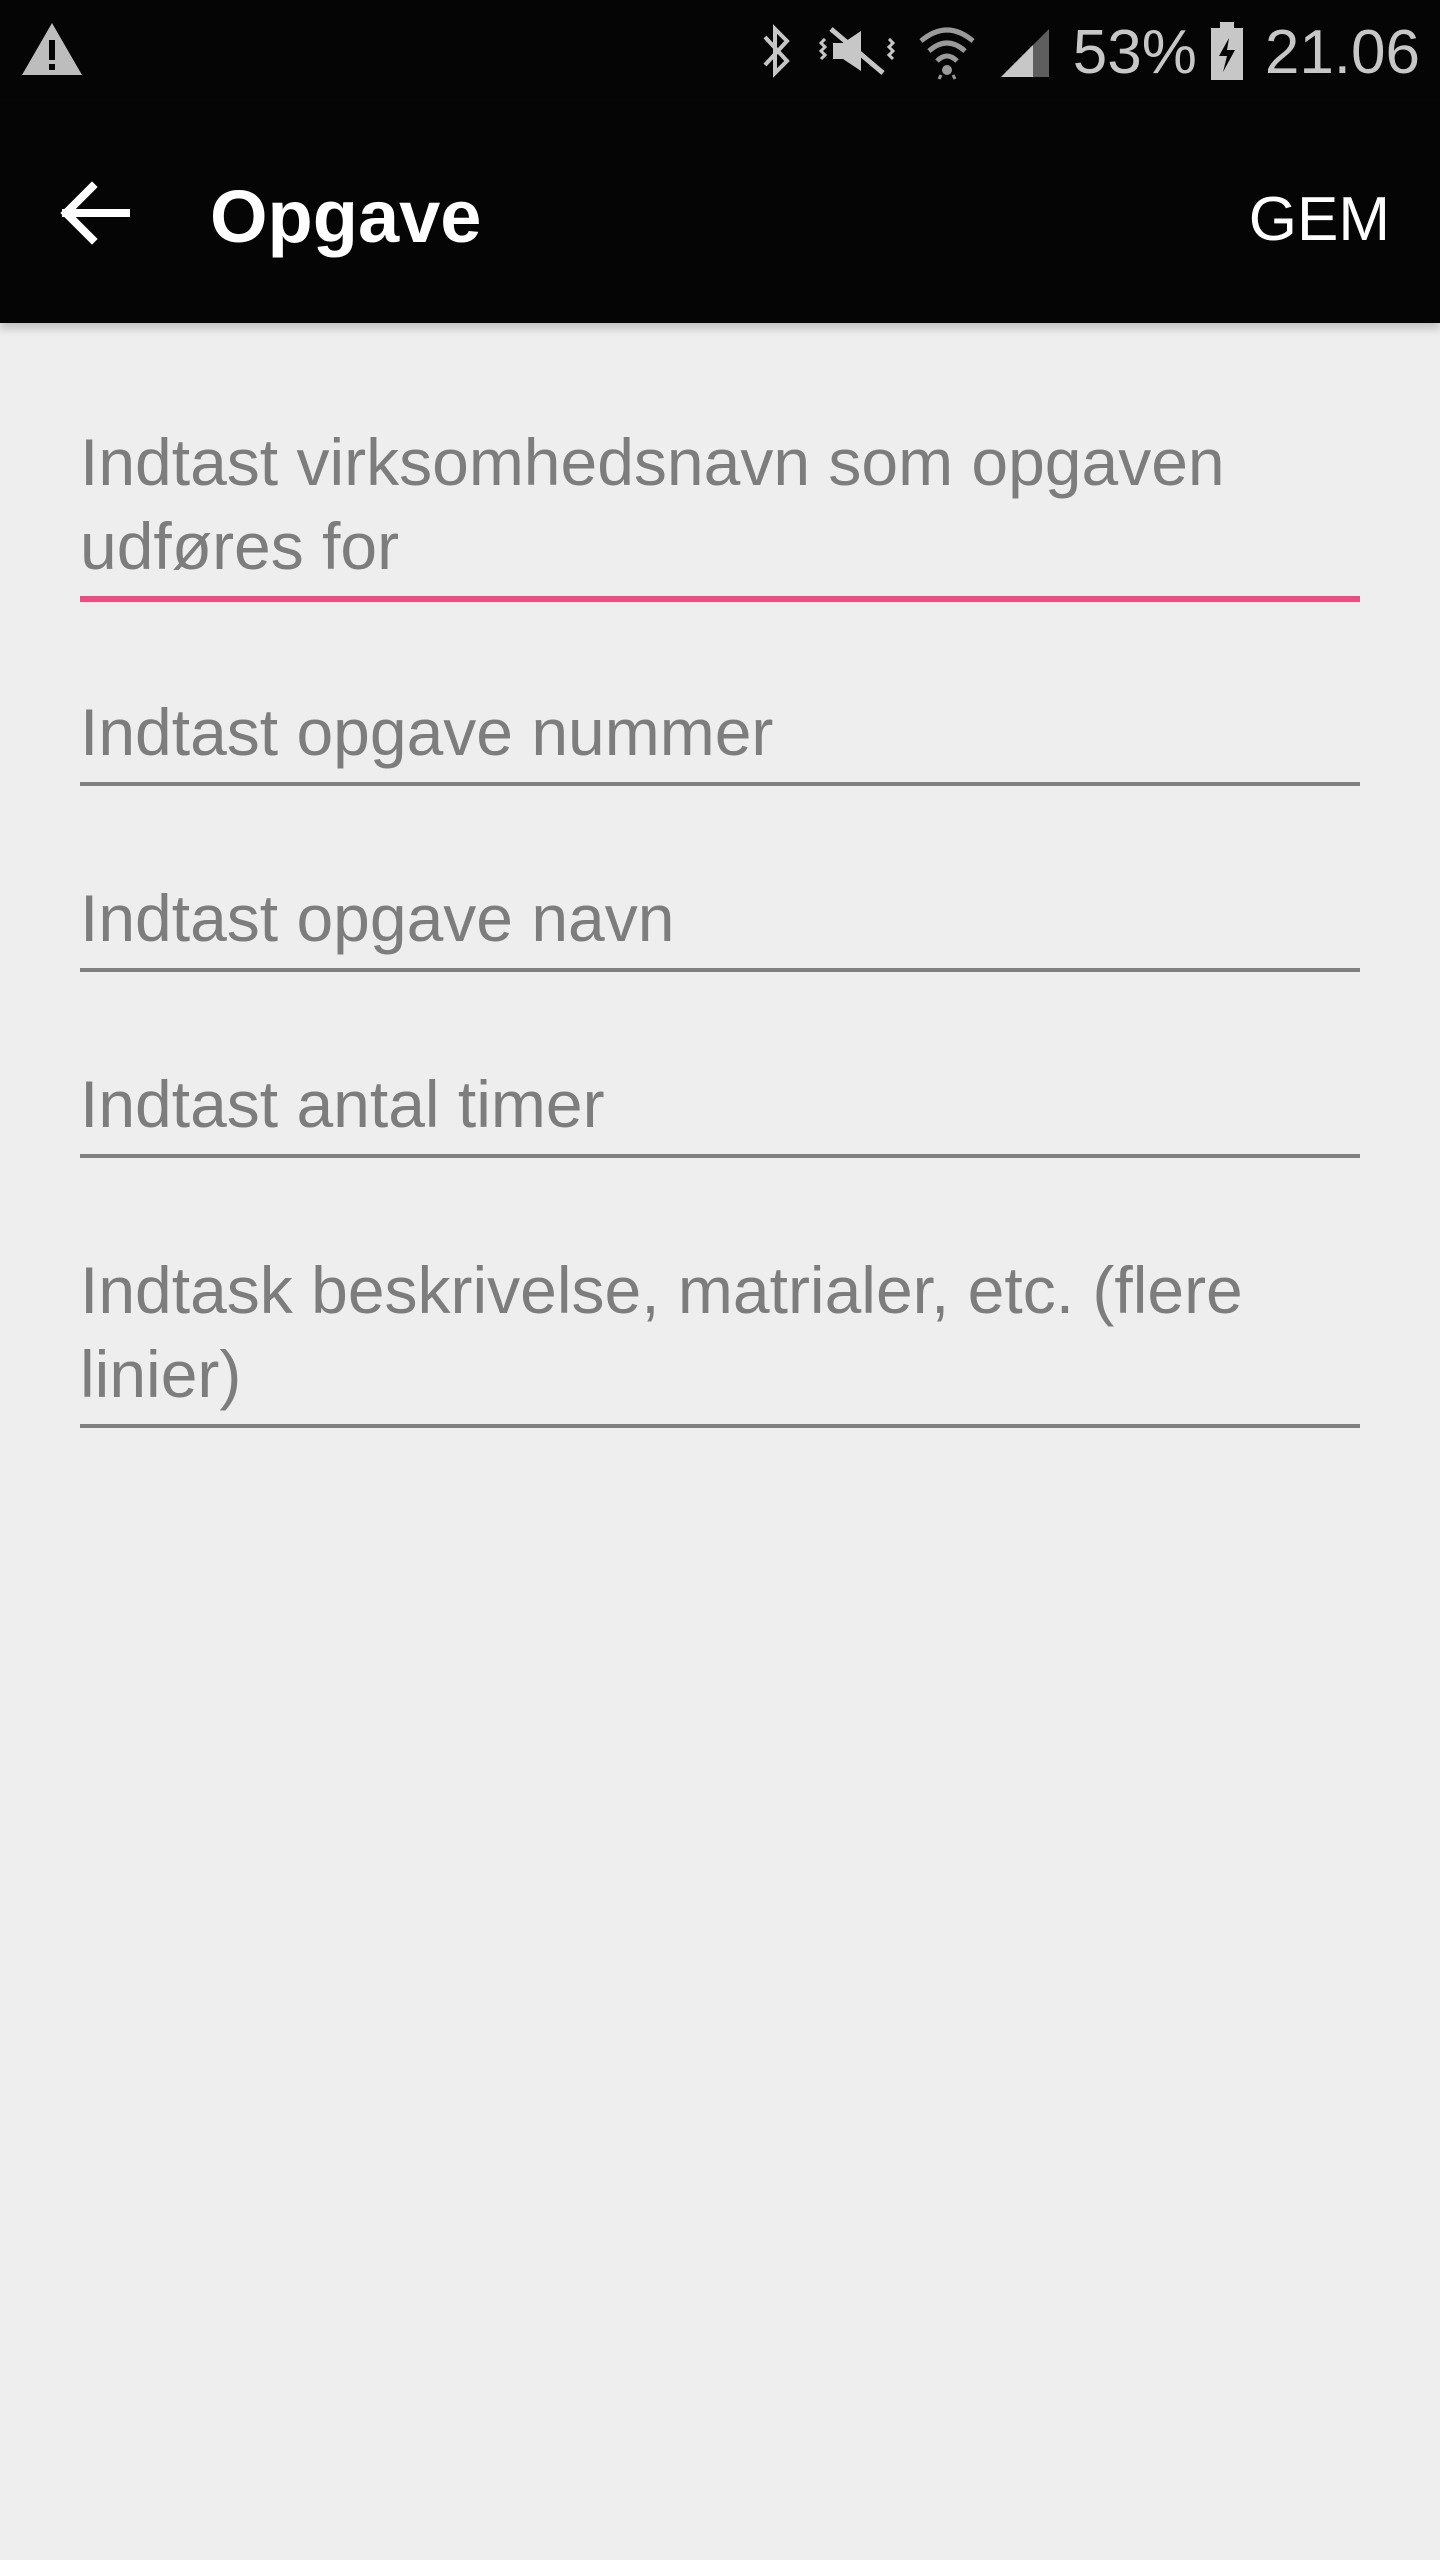 This screenshot has height=2560, width=1440. Describe the element at coordinates (1227, 53) in the screenshot. I see `battery-charging-icon` at that location.